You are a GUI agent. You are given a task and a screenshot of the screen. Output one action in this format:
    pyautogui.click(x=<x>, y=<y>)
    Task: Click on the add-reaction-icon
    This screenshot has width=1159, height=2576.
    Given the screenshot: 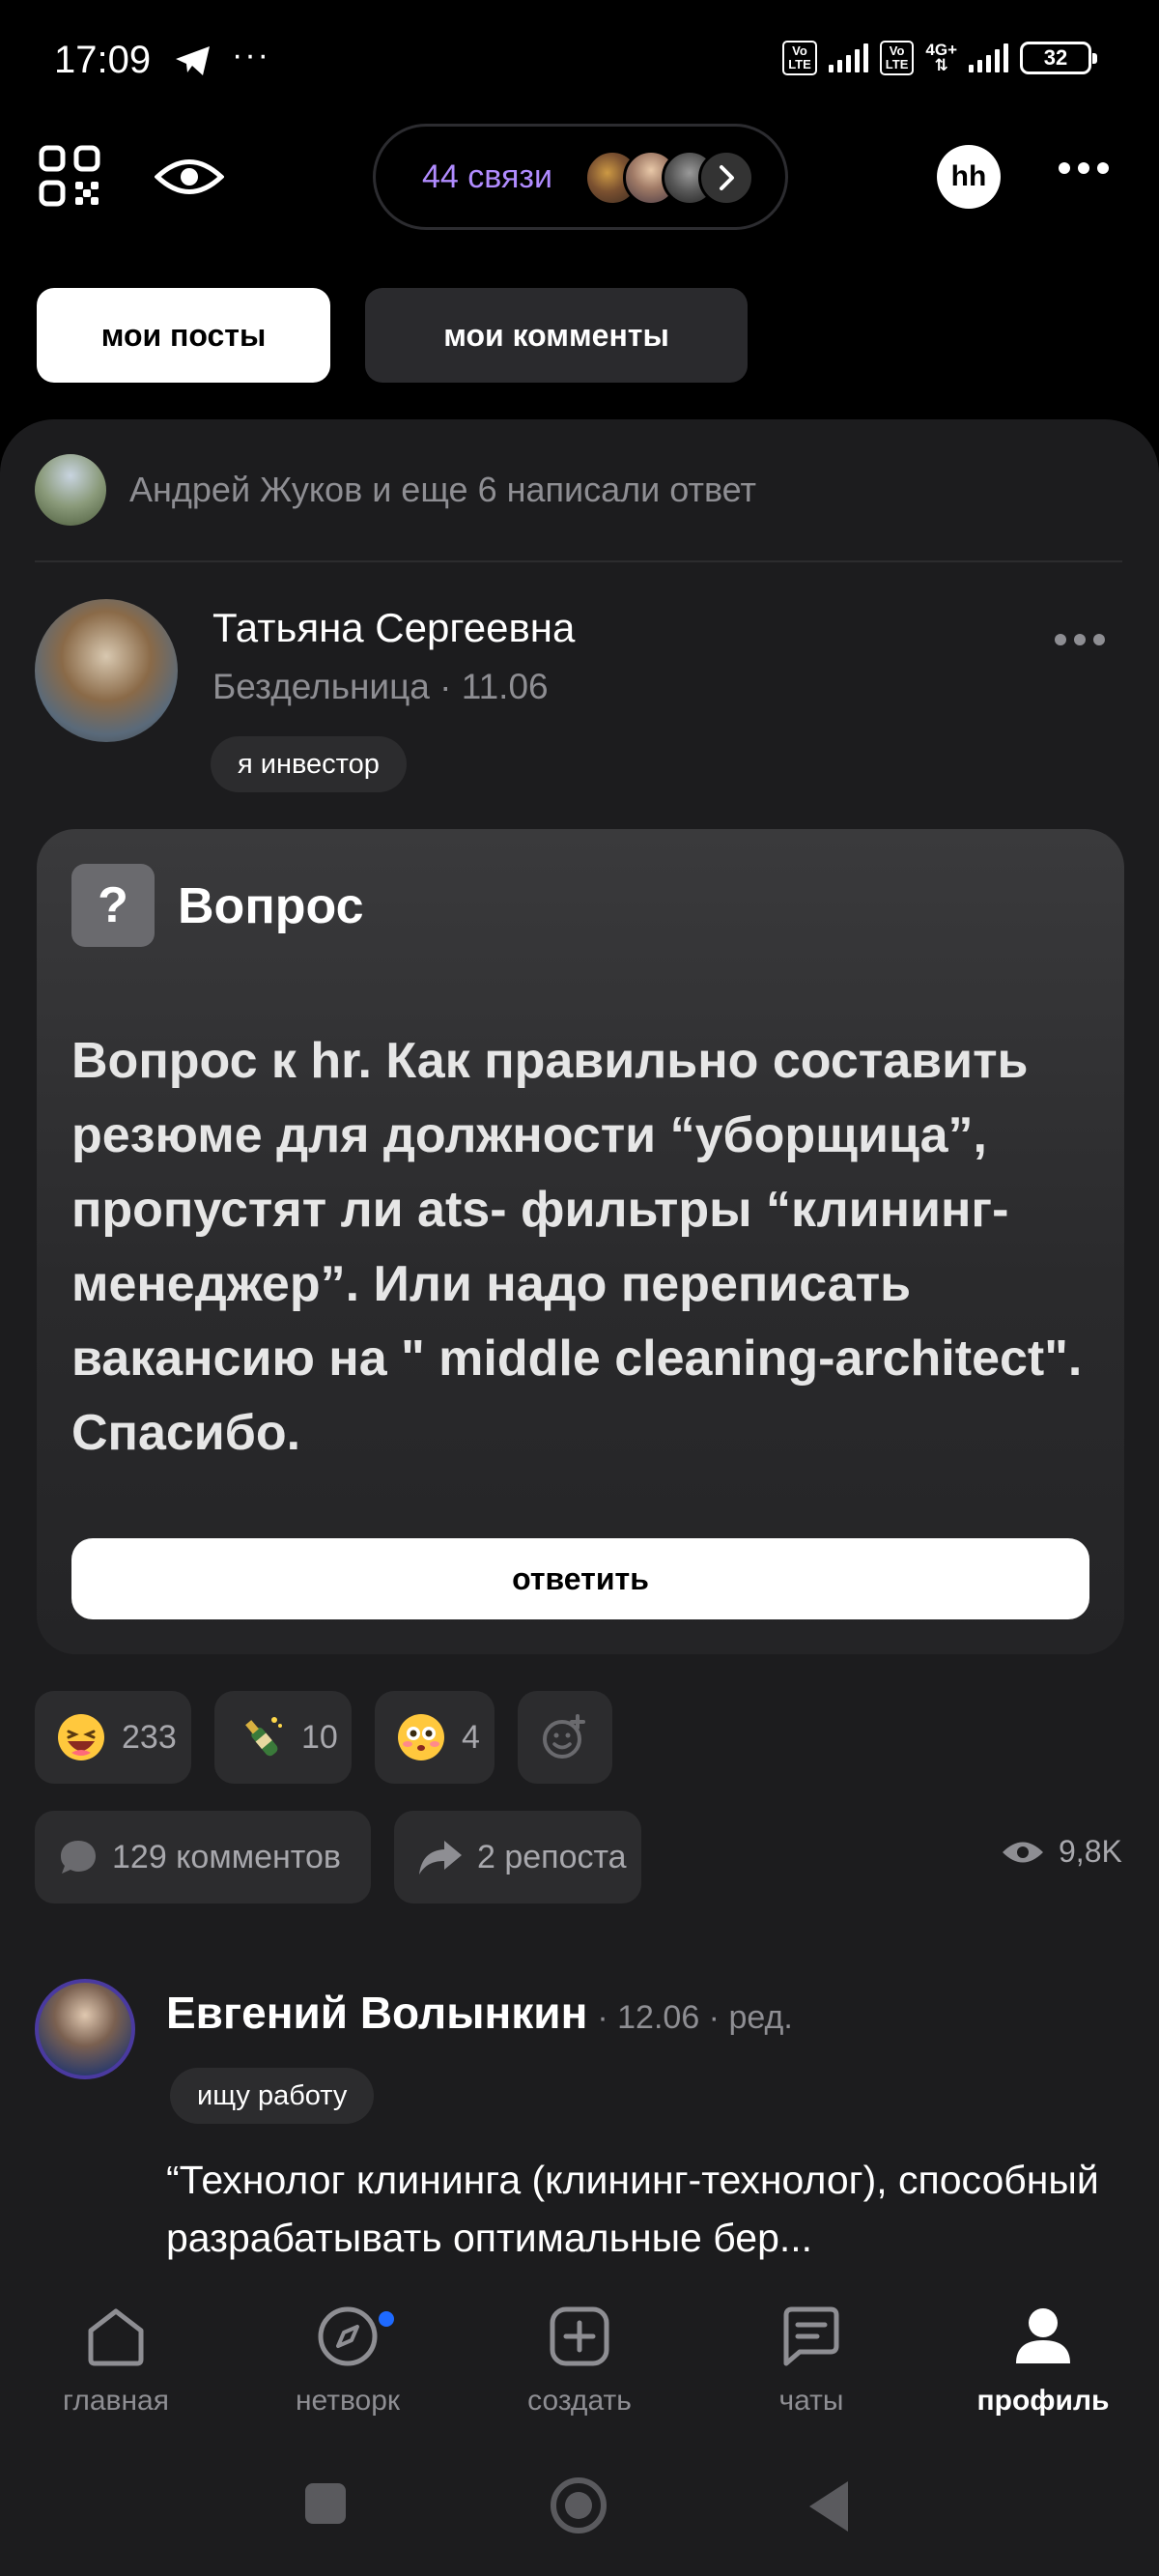 What is the action you would take?
    pyautogui.click(x=564, y=1737)
    